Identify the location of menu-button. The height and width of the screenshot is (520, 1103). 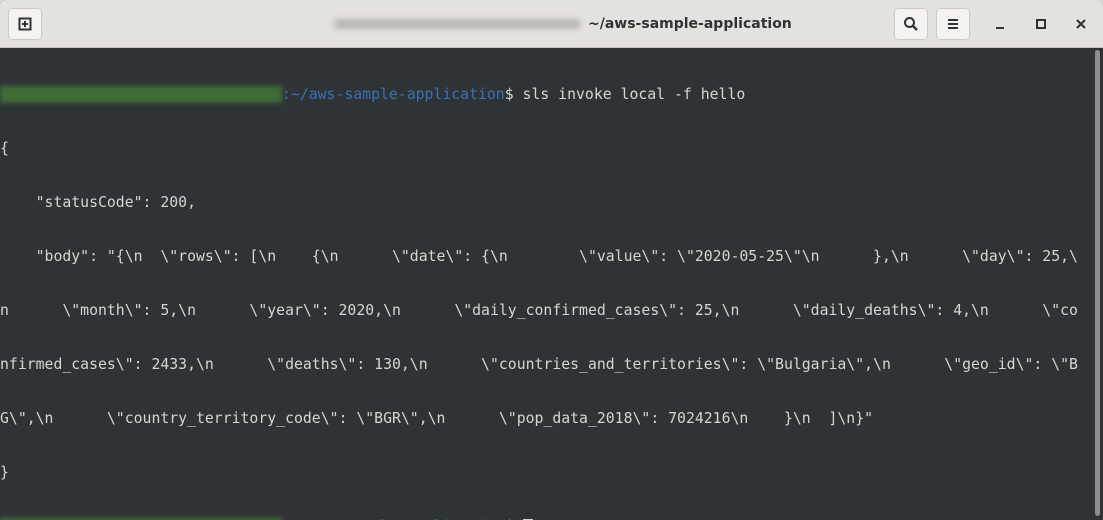
(953, 24).